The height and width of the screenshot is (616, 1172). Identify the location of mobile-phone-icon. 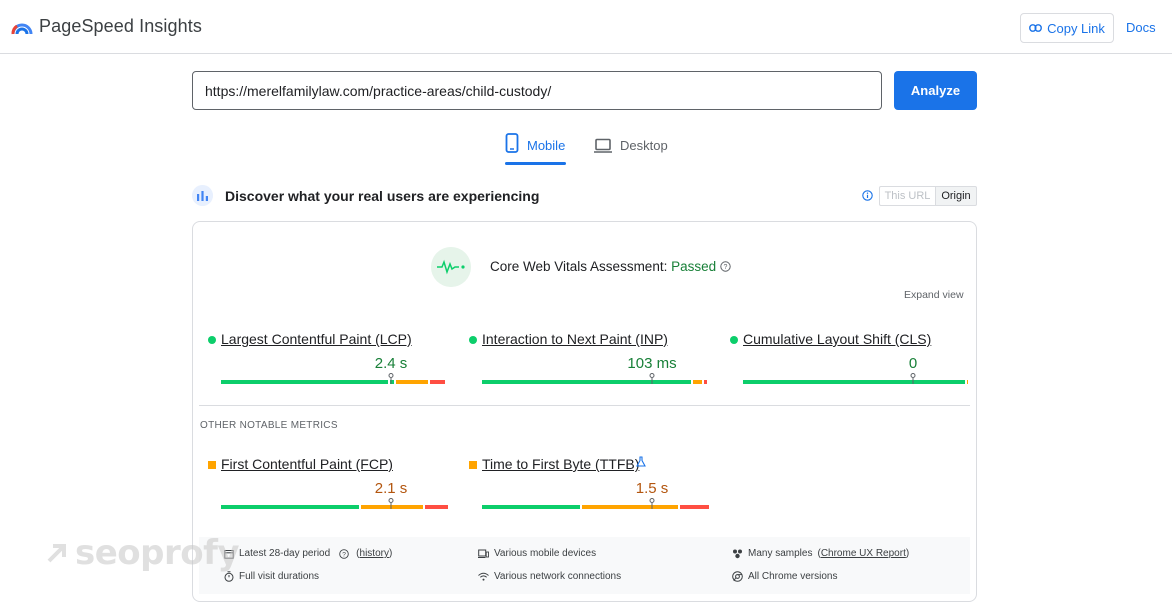
(512, 143).